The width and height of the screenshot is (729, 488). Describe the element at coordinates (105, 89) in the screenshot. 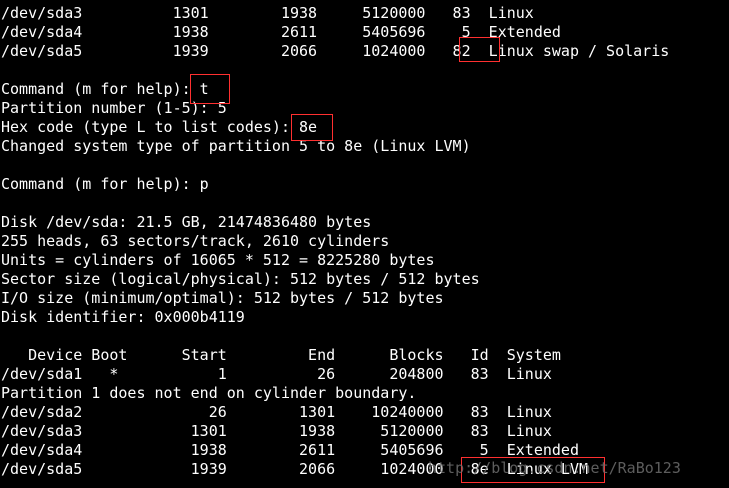

I see `terminal-line: Command (m for help): t` at that location.